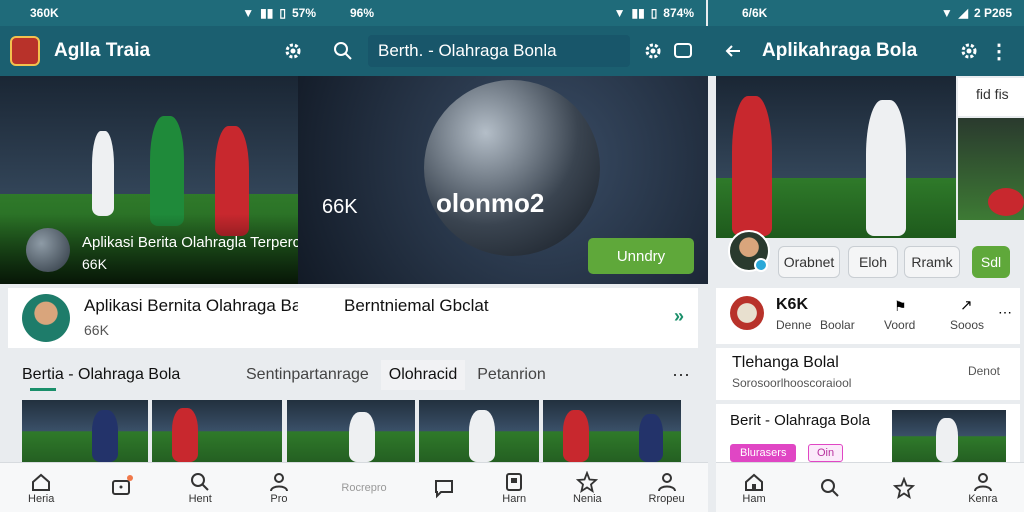  What do you see at coordinates (587, 487) in the screenshot?
I see `nav-news: Nenia` at bounding box center [587, 487].